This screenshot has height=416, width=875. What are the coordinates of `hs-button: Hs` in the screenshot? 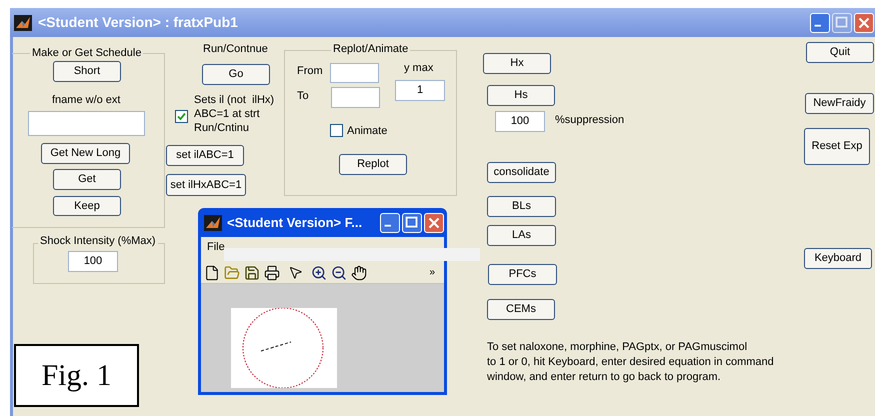 It's located at (521, 95).